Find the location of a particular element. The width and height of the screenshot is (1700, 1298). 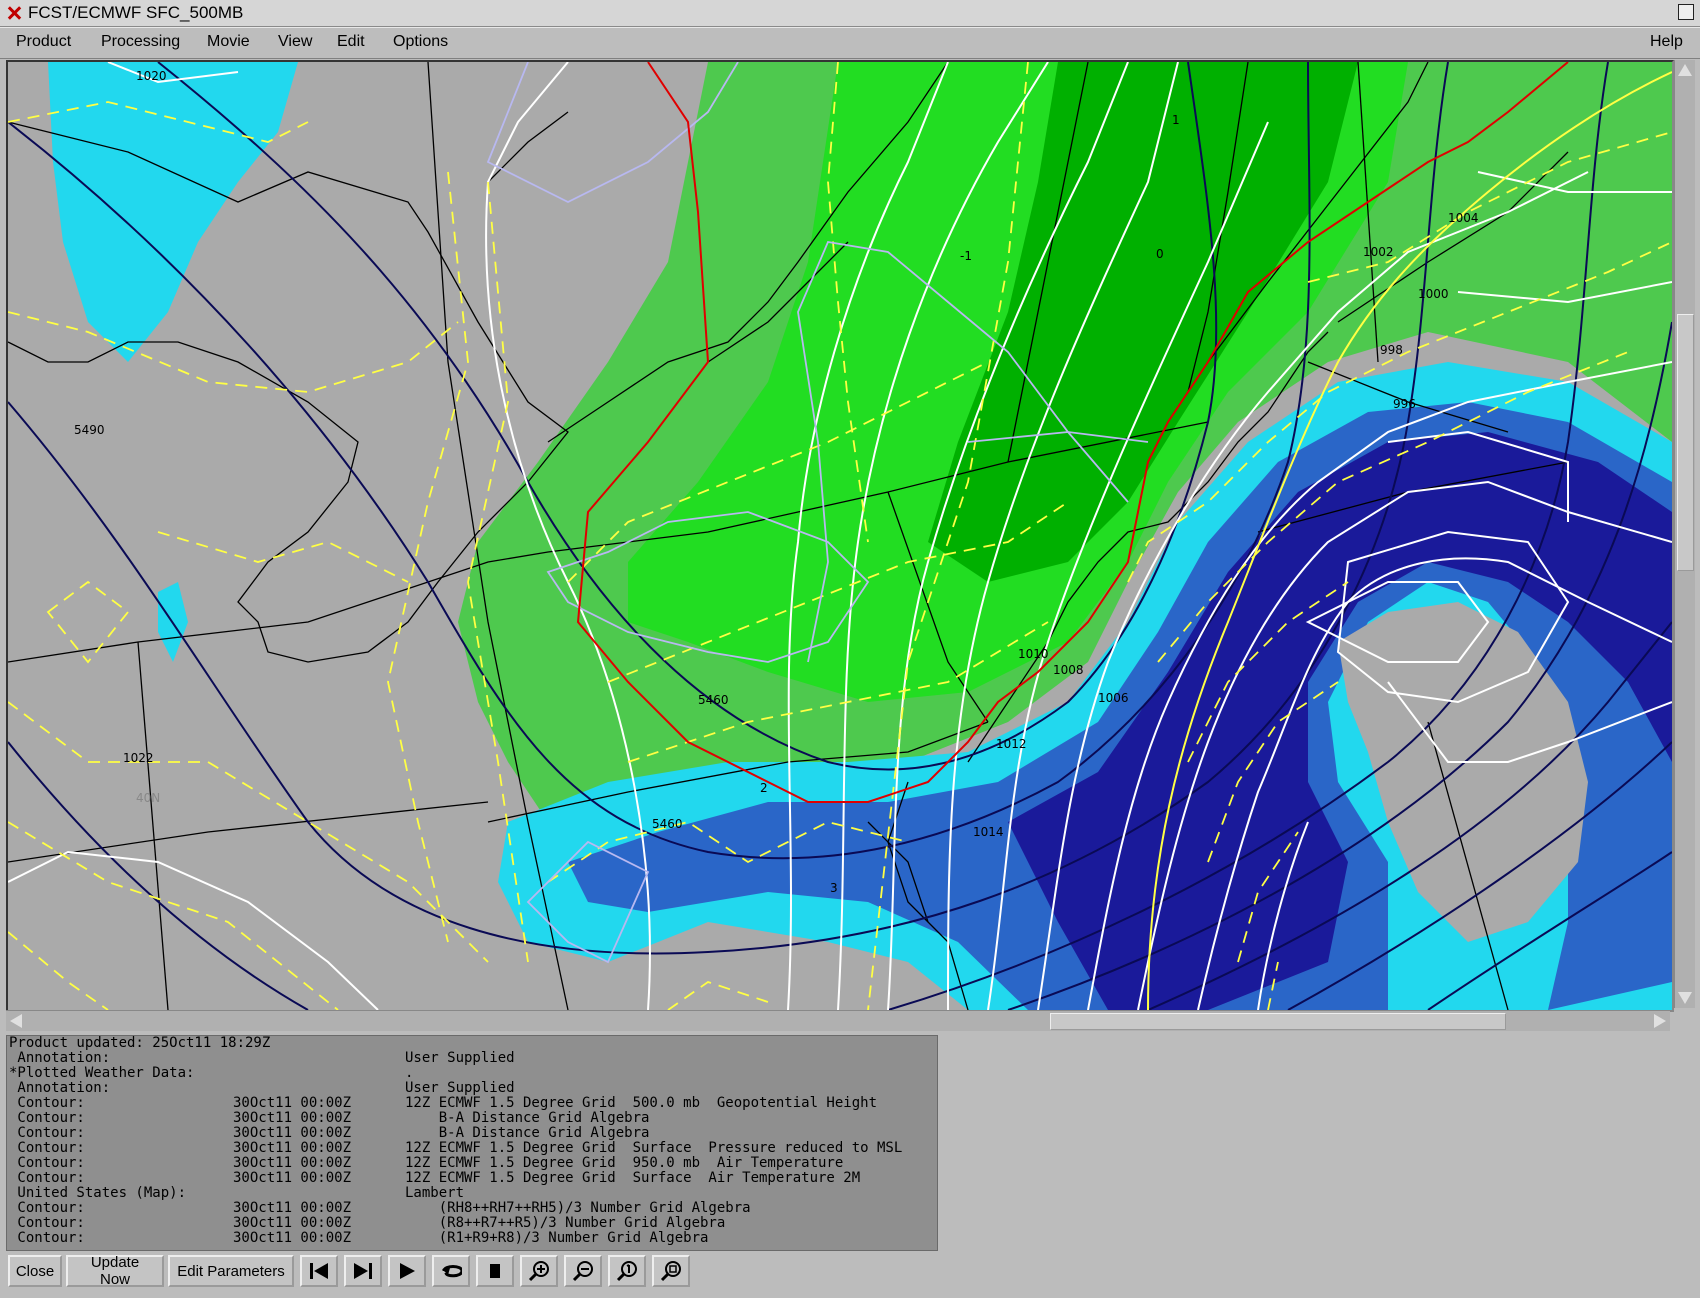

pressure-label-1004: 1004 is located at coordinates (1463, 218).